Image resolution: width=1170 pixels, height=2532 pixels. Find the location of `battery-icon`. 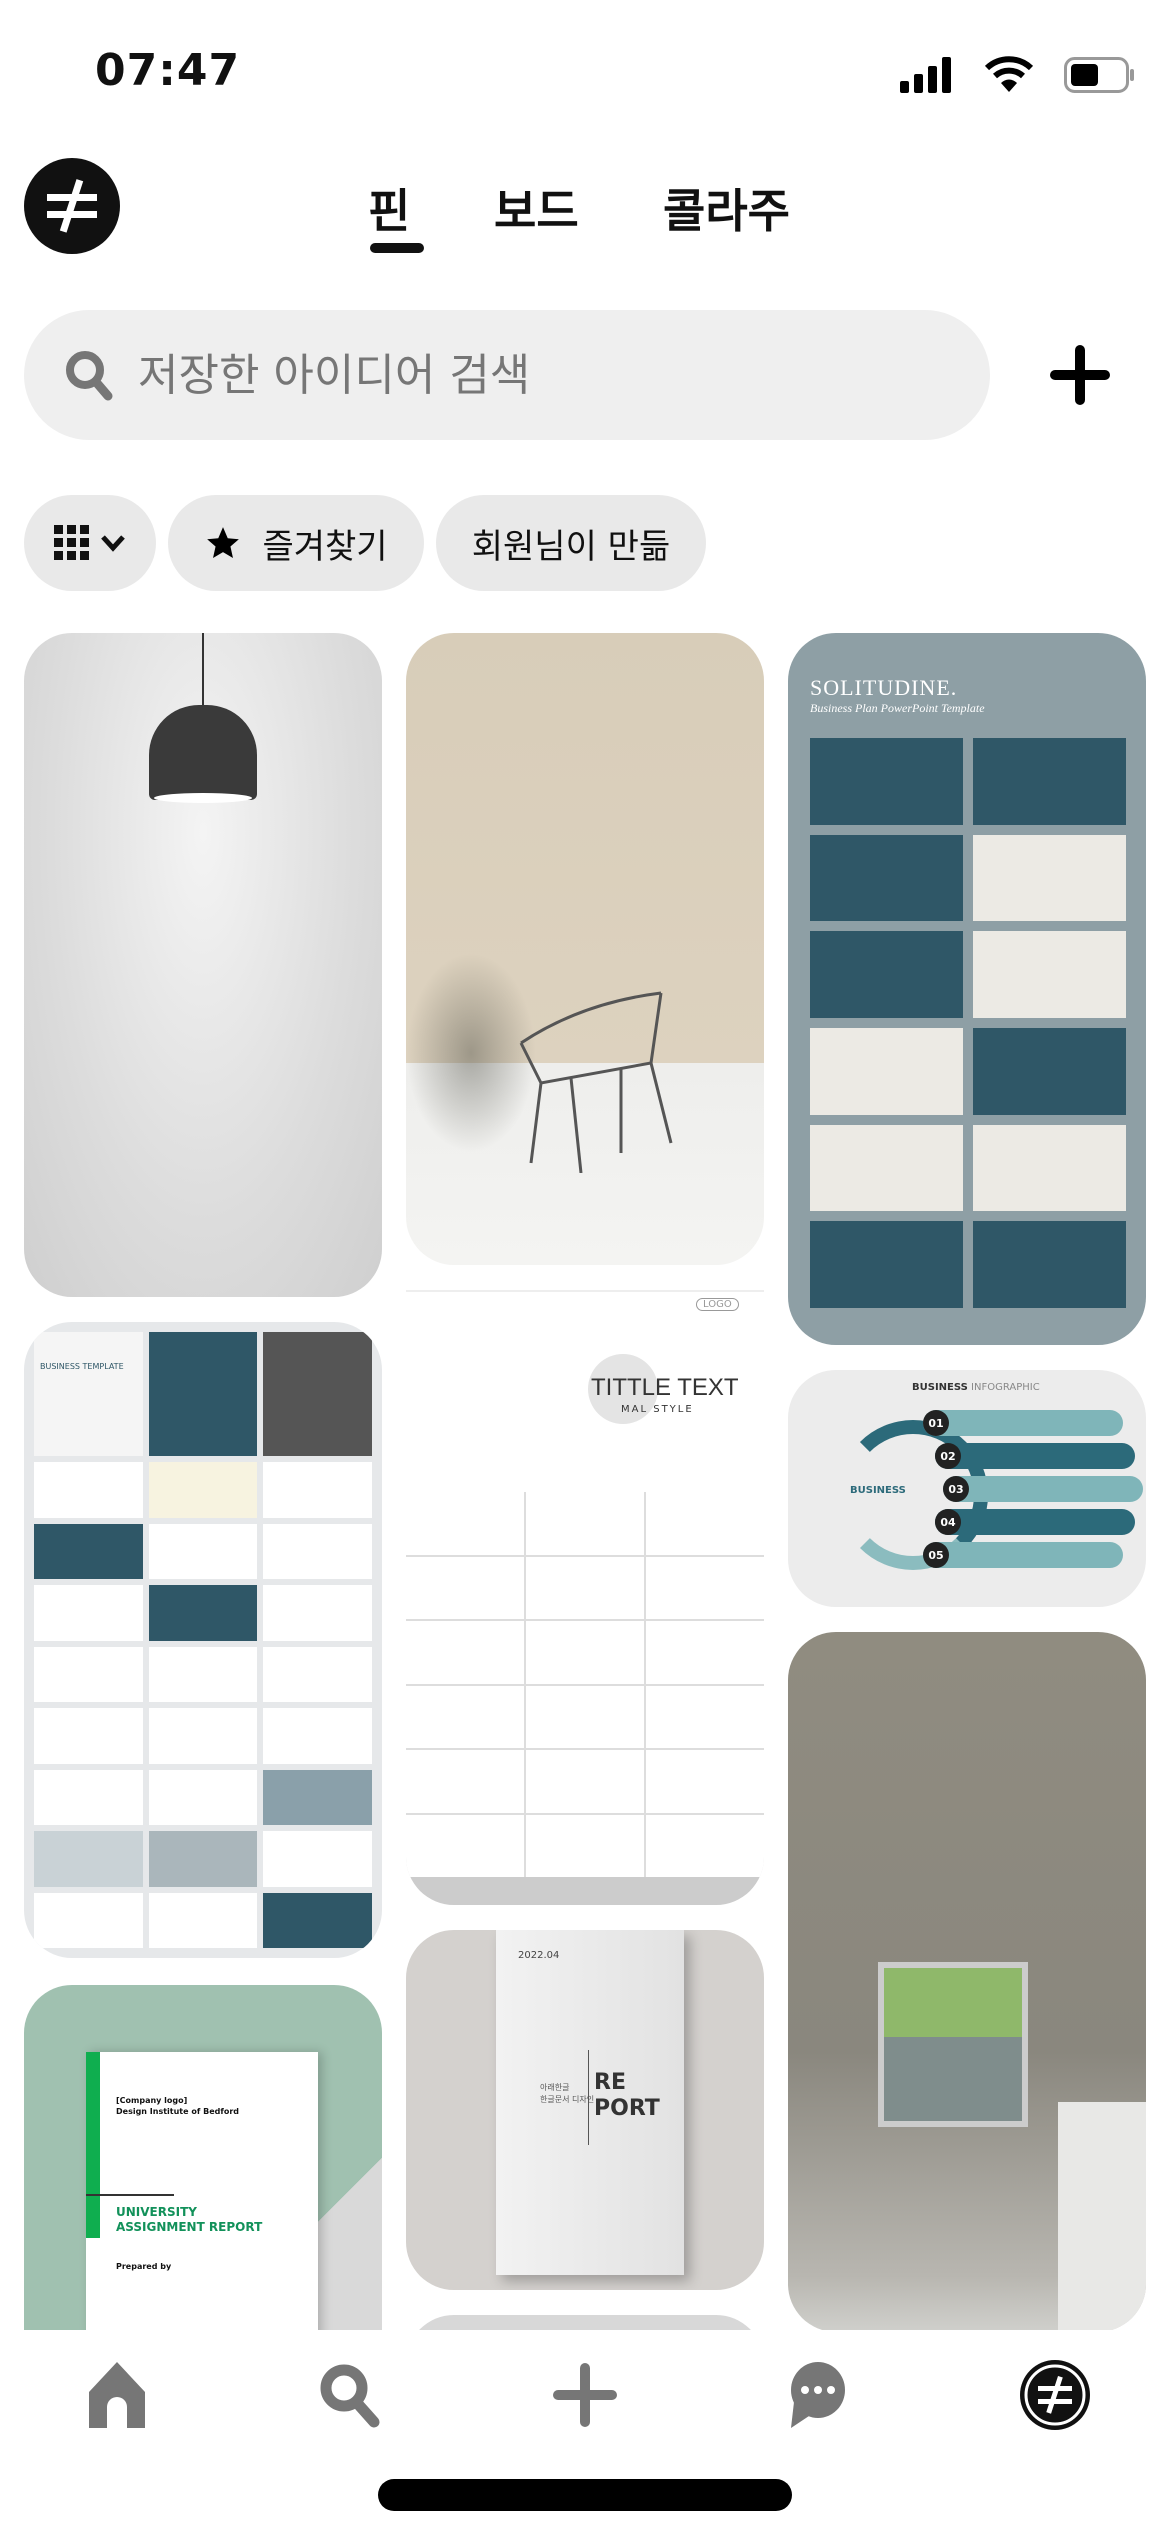

battery-icon is located at coordinates (1099, 75).